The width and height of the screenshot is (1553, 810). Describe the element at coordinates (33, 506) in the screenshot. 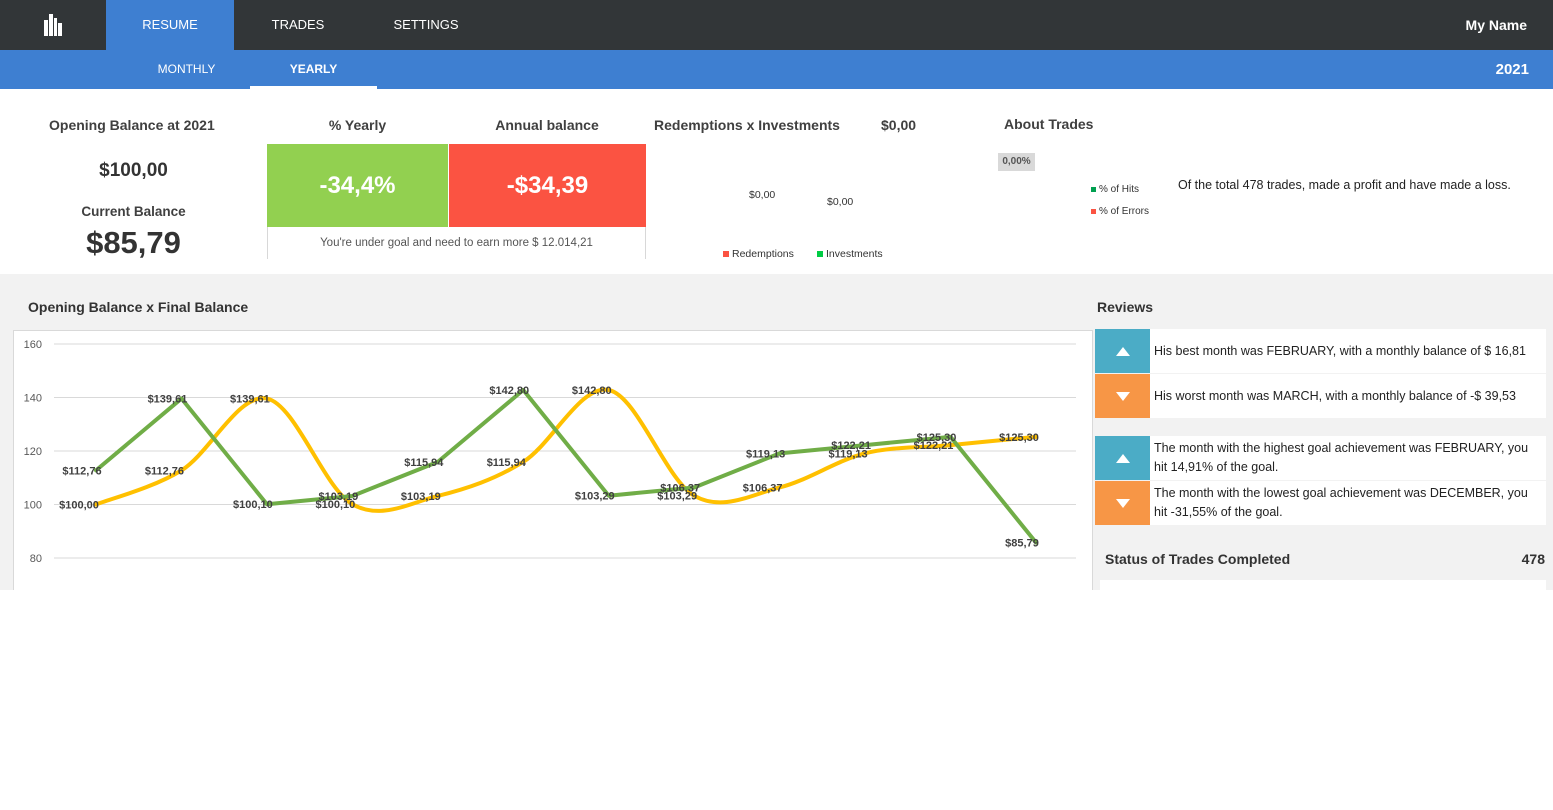

I see `y-tick-label: 100` at that location.